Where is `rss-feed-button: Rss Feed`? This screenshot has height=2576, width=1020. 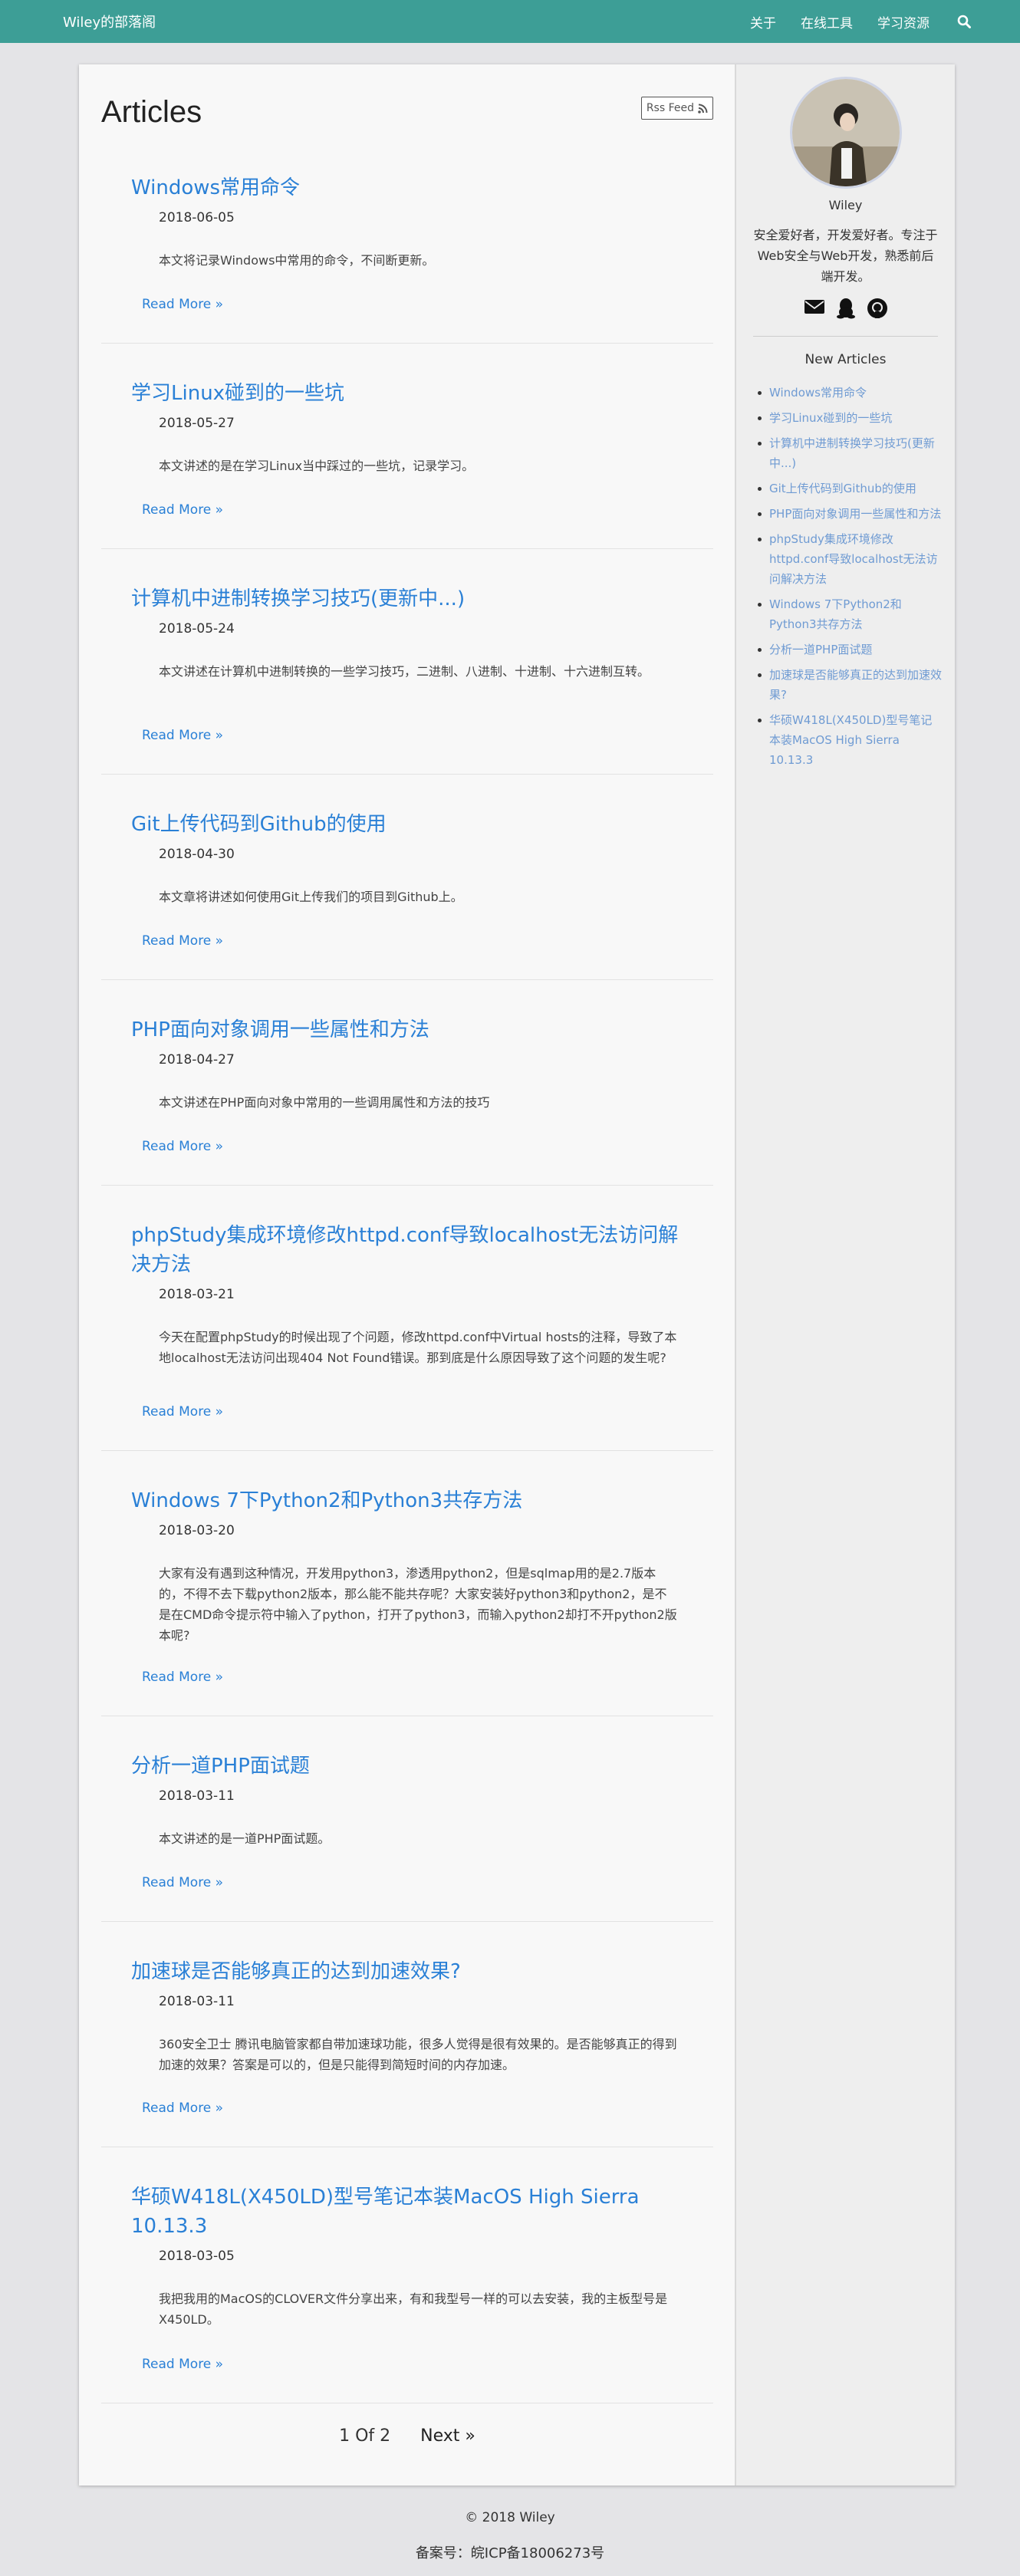 rss-feed-button: Rss Feed is located at coordinates (676, 108).